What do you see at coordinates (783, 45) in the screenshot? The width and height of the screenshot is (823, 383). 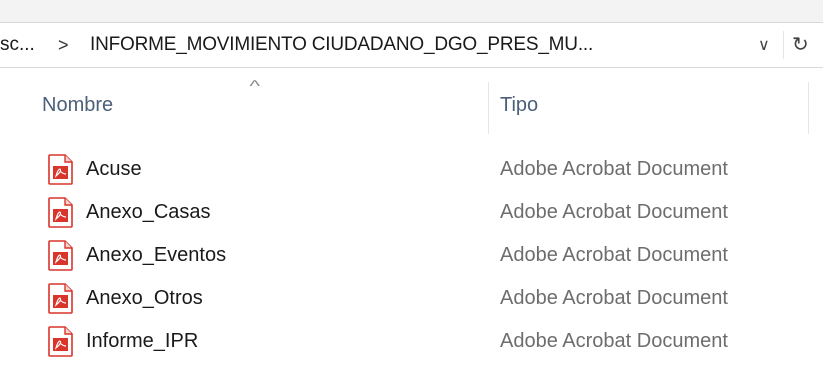 I see `divider` at bounding box center [783, 45].